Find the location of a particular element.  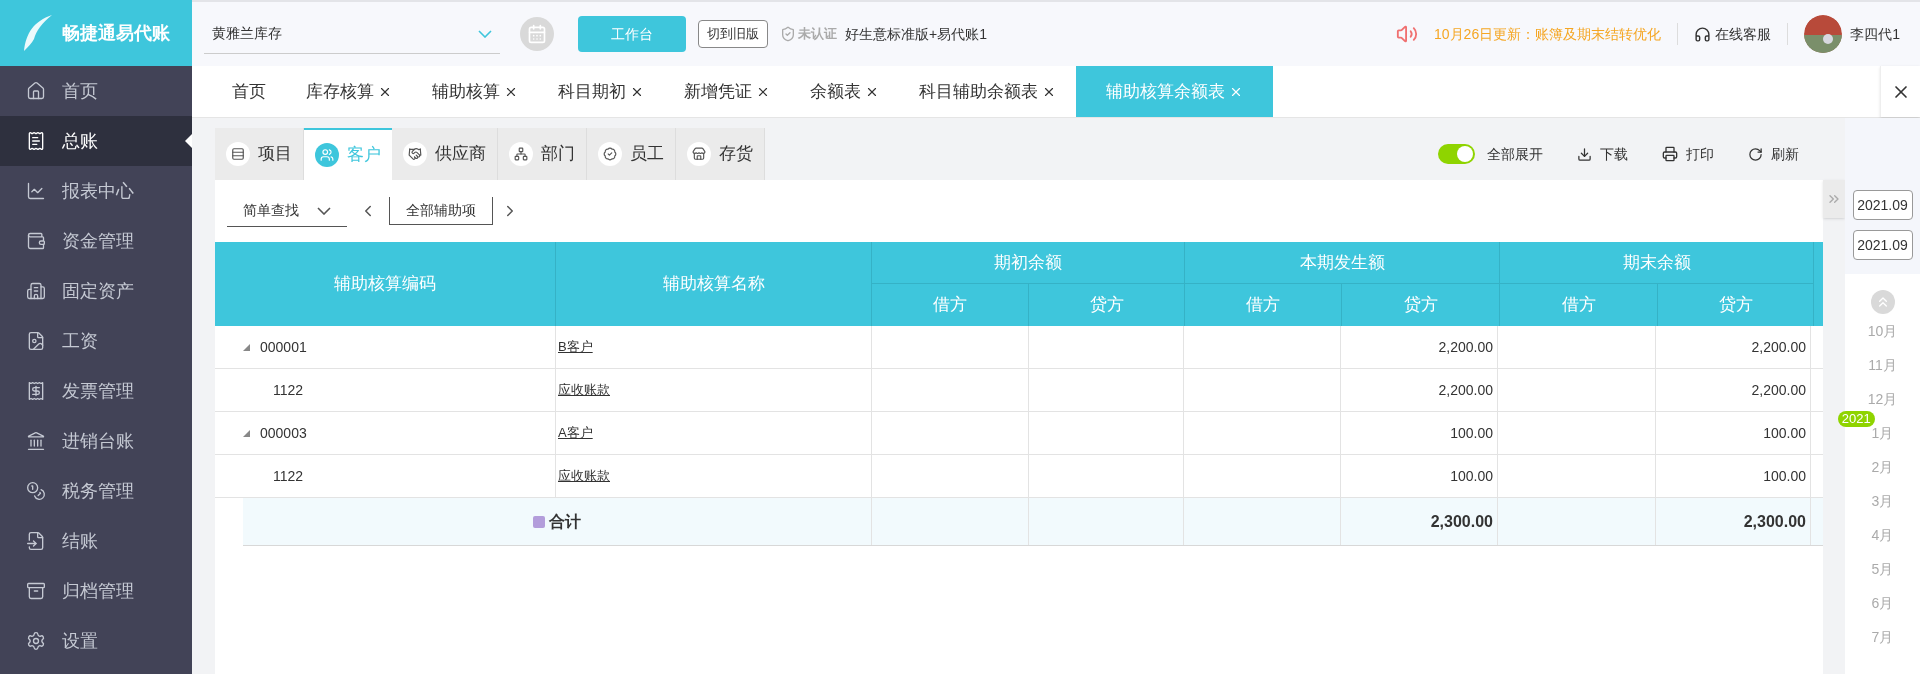

sidebar-item: 首页 is located at coordinates (96, 91).